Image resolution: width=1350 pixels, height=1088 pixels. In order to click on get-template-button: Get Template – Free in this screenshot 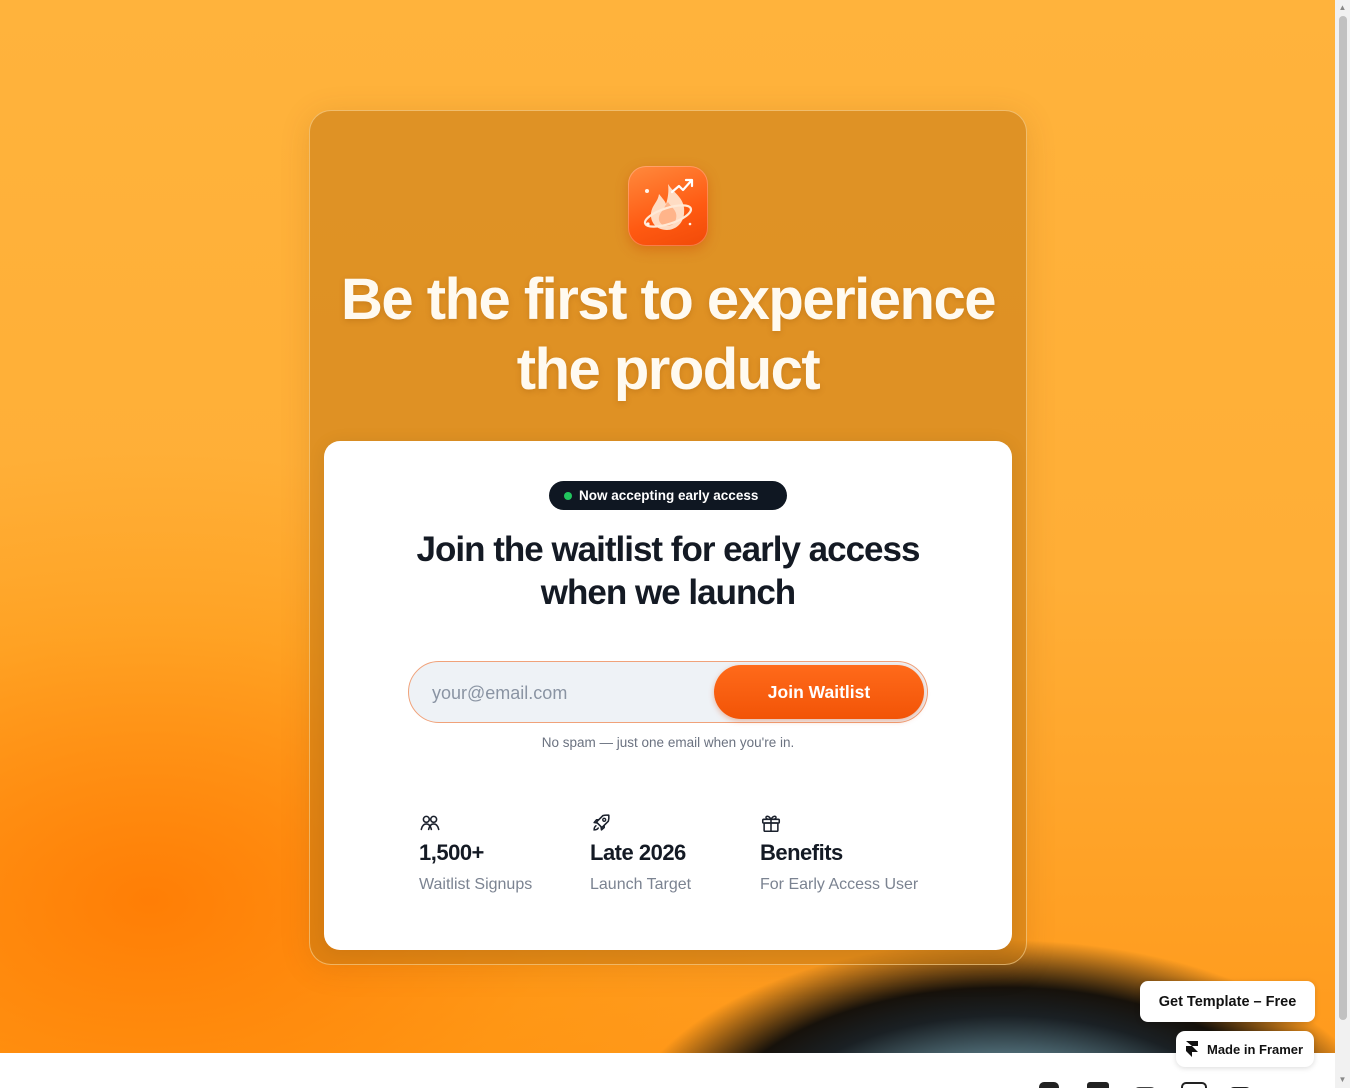, I will do `click(1227, 1001)`.